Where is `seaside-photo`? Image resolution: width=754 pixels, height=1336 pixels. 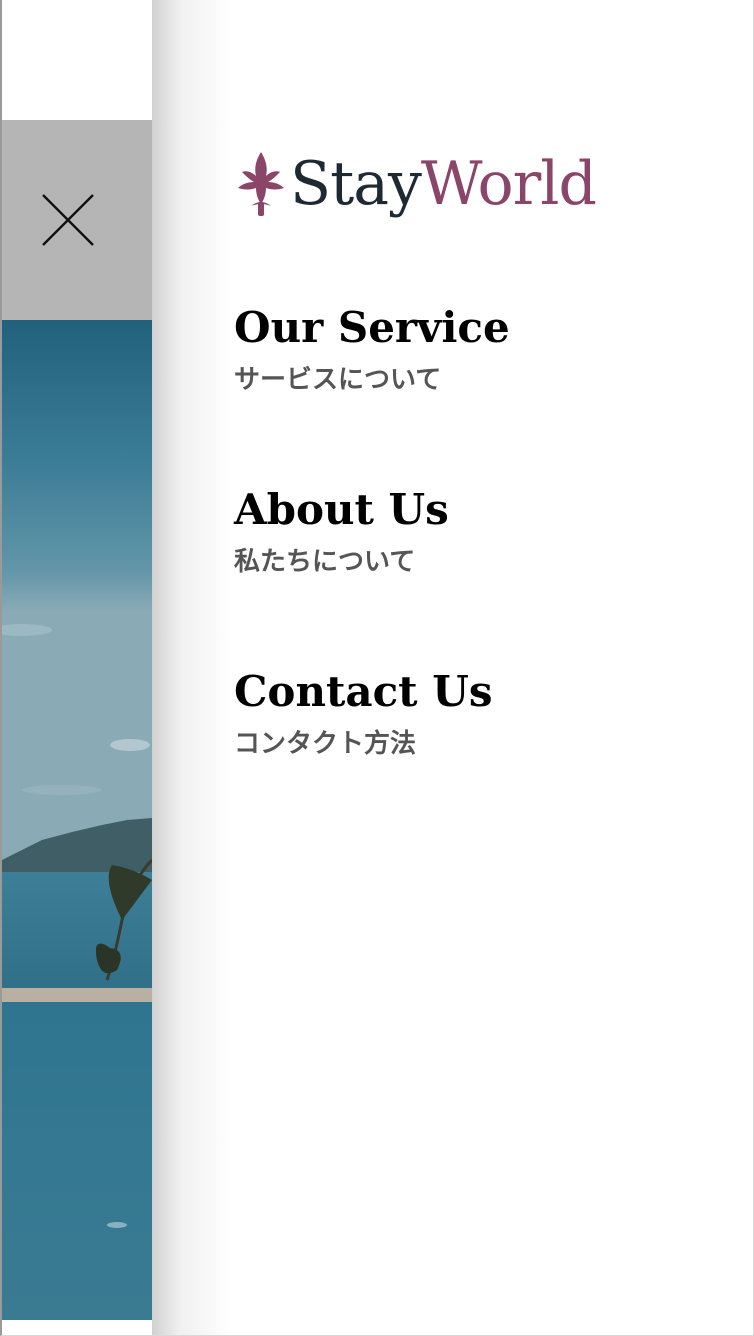
seaside-photo is located at coordinates (77, 820).